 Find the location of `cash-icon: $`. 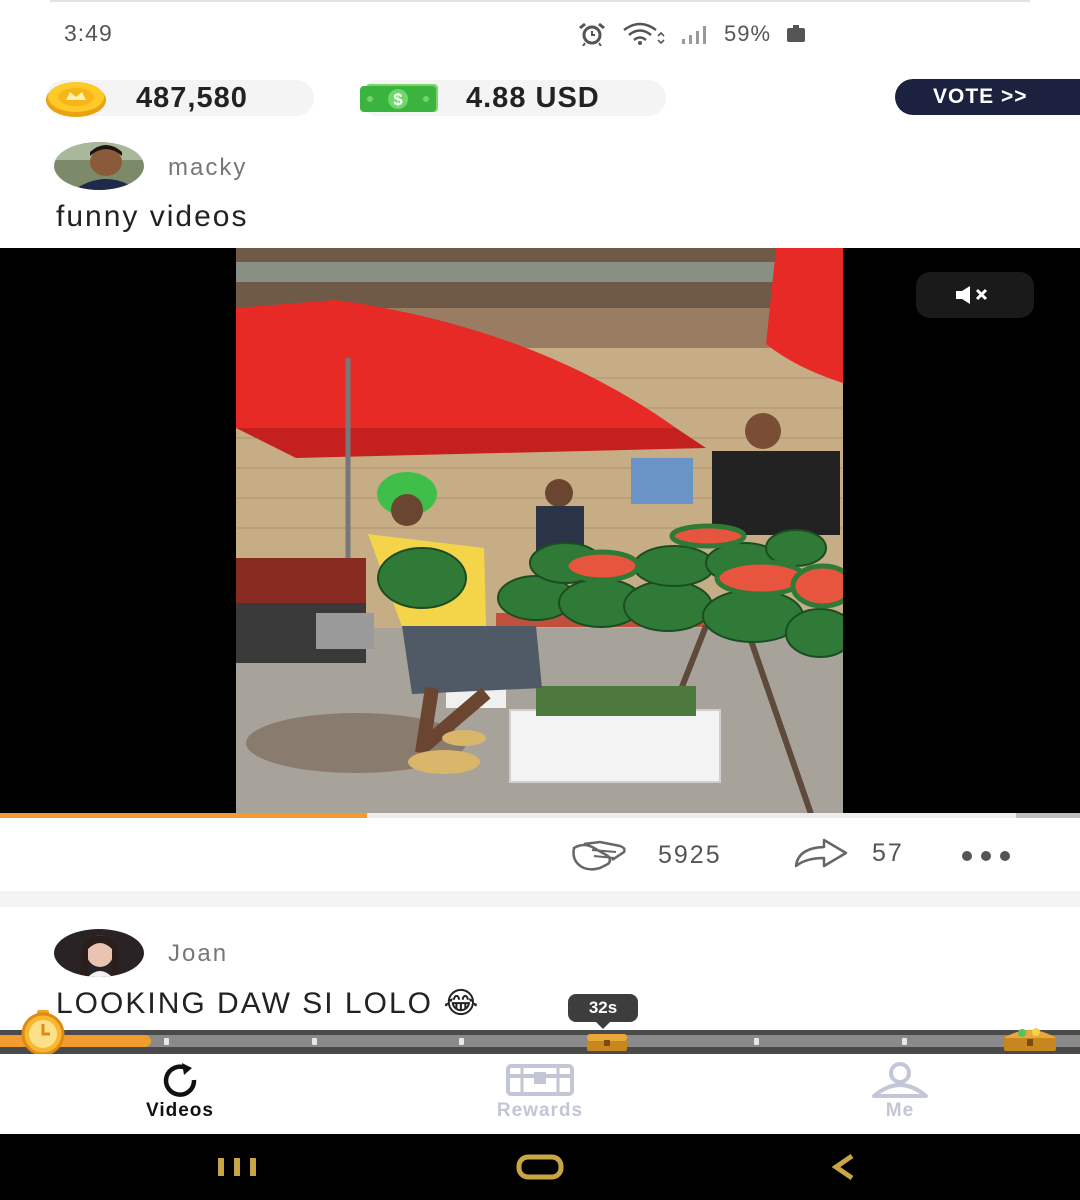

cash-icon: $ is located at coordinates (399, 98).